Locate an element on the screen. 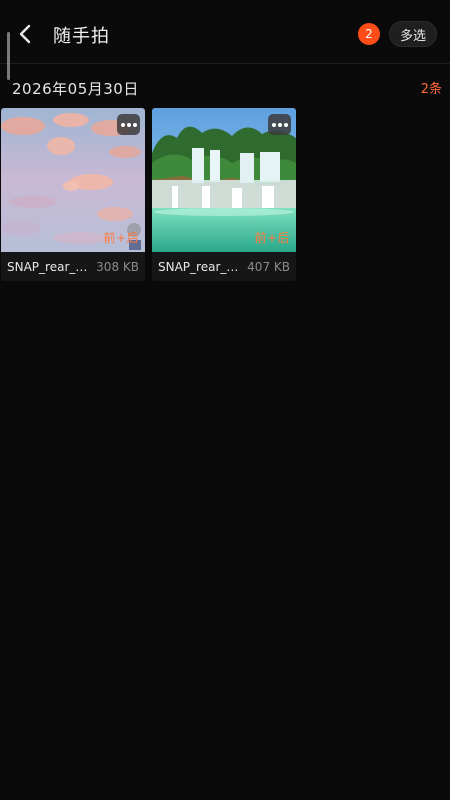 This screenshot has height=800, width=450. back-button is located at coordinates (26, 34).